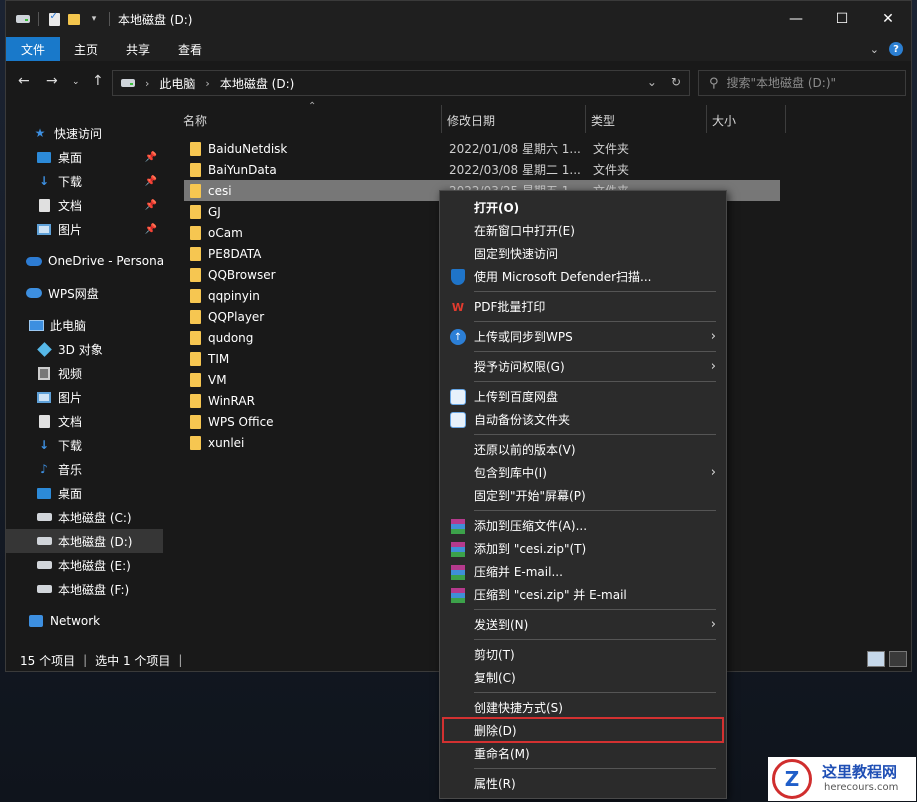  I want to click on file-name: oCam, so click(225, 232).